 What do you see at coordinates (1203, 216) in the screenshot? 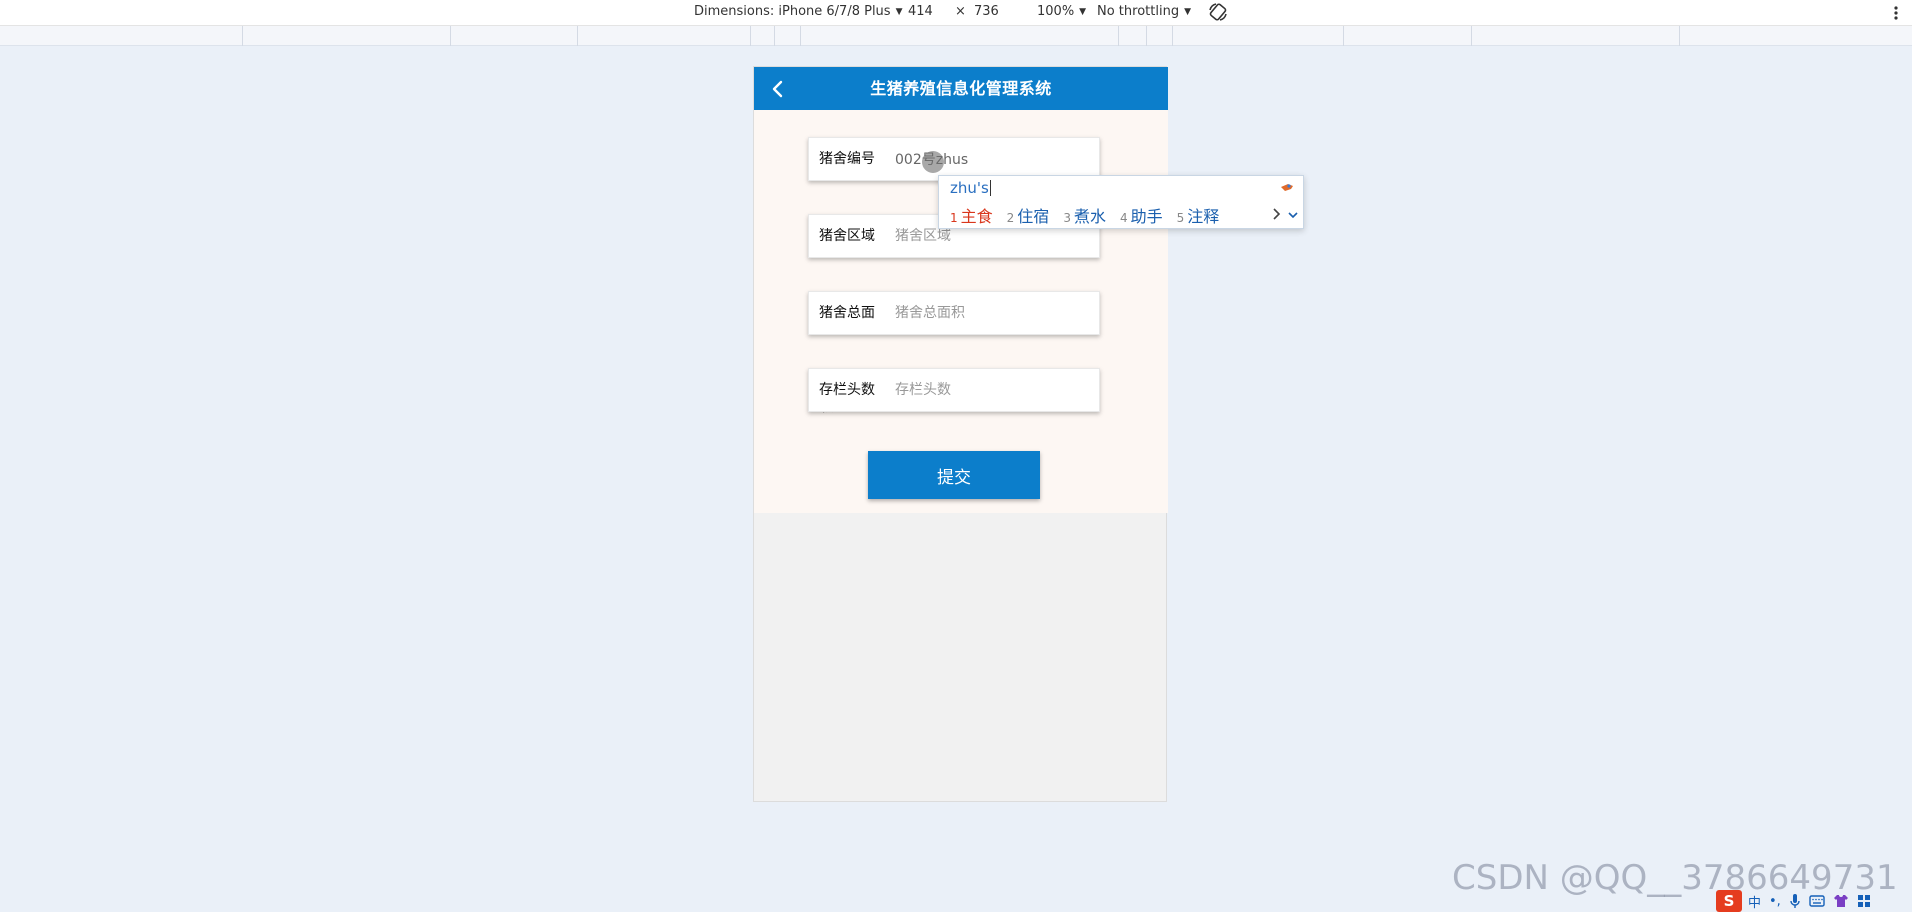
I see `candidate-text: 注释` at bounding box center [1203, 216].